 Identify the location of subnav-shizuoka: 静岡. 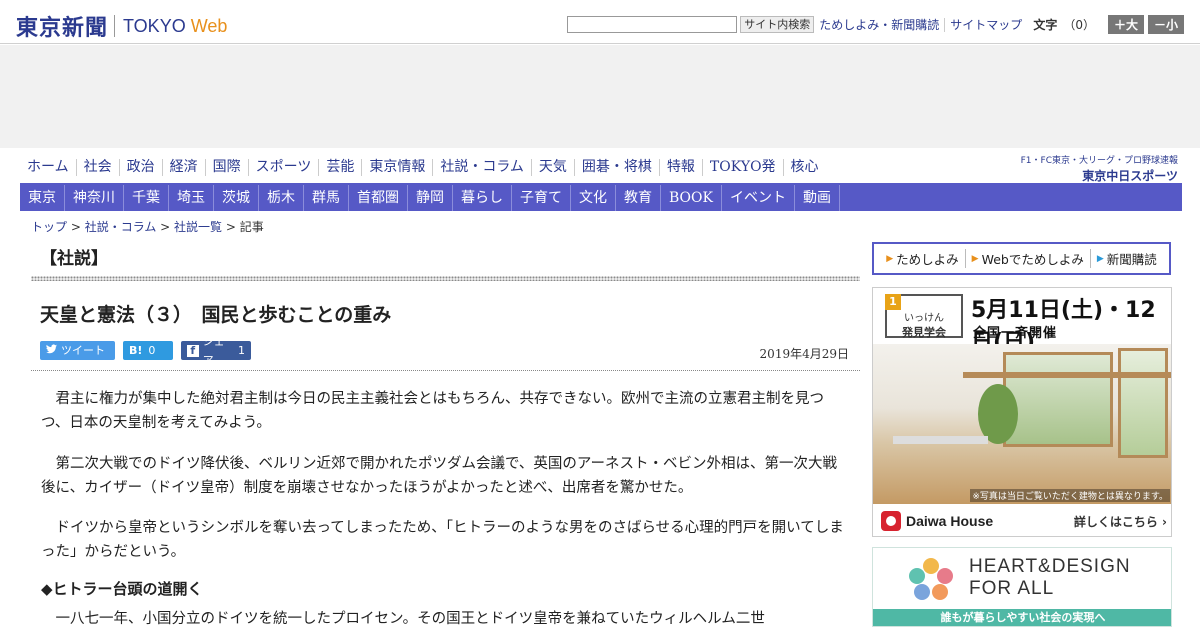
(430, 198).